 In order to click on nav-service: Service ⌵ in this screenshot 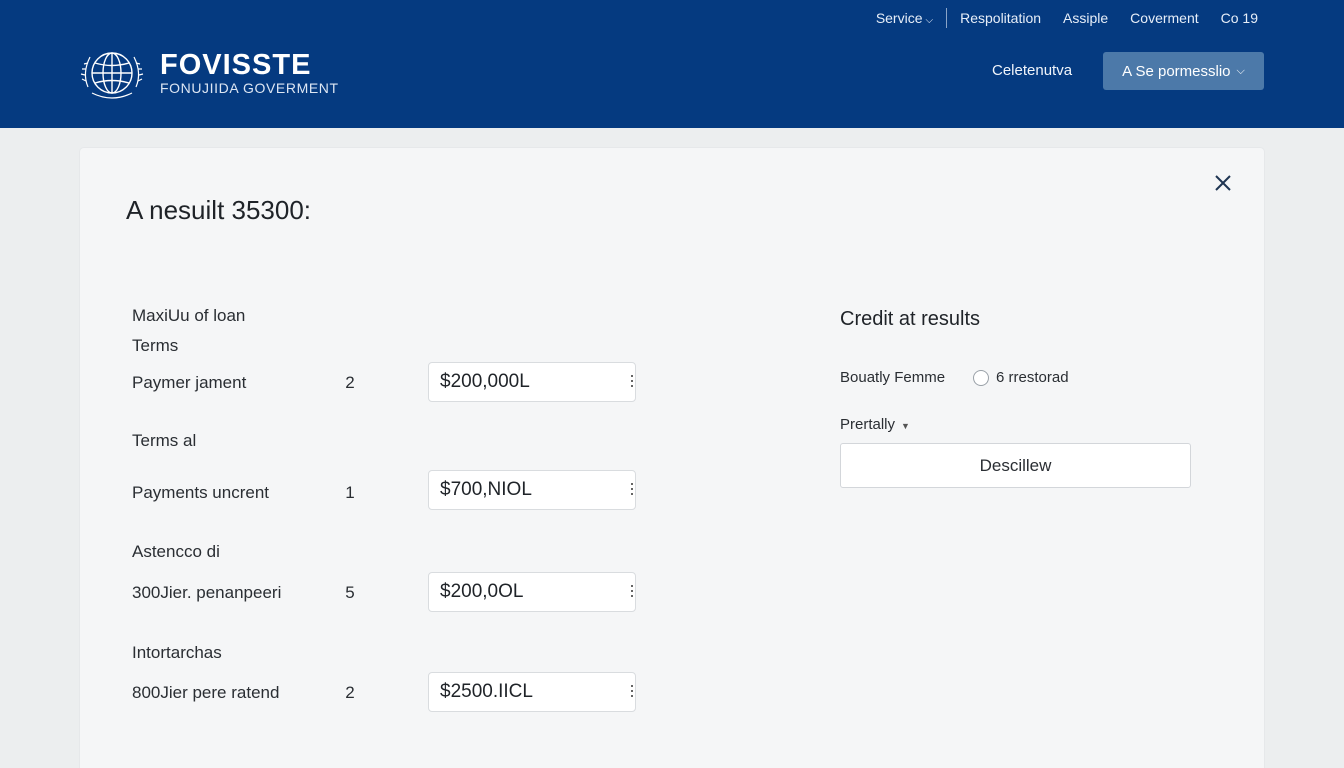, I will do `click(904, 18)`.